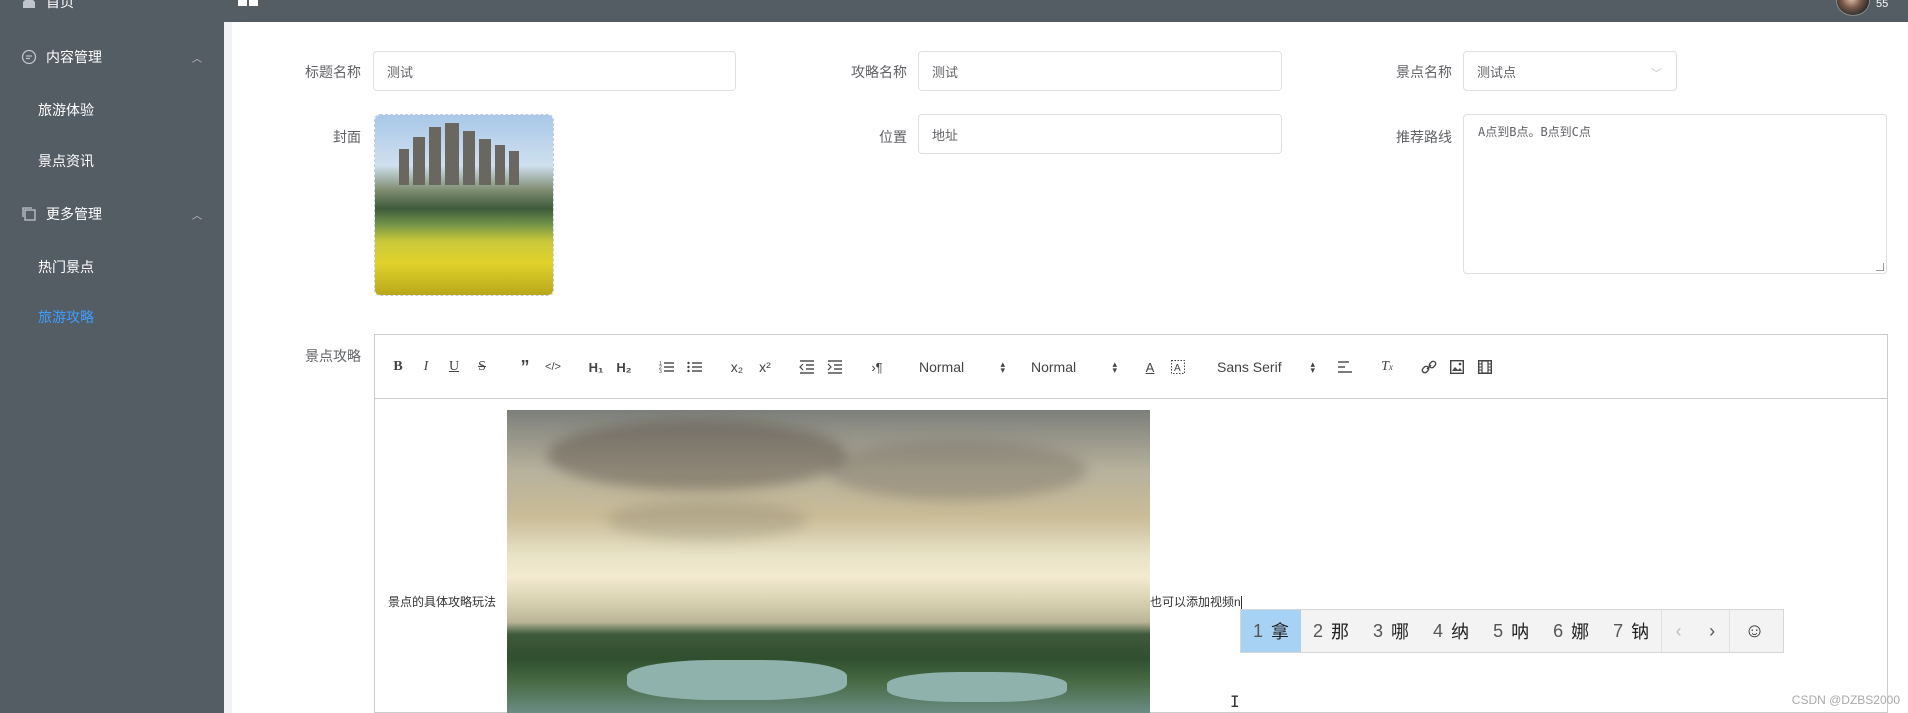 The height and width of the screenshot is (713, 1908). Describe the element at coordinates (112, 317) in the screenshot. I see `sidebar-item-travel-guide: 旅游攻略` at that location.